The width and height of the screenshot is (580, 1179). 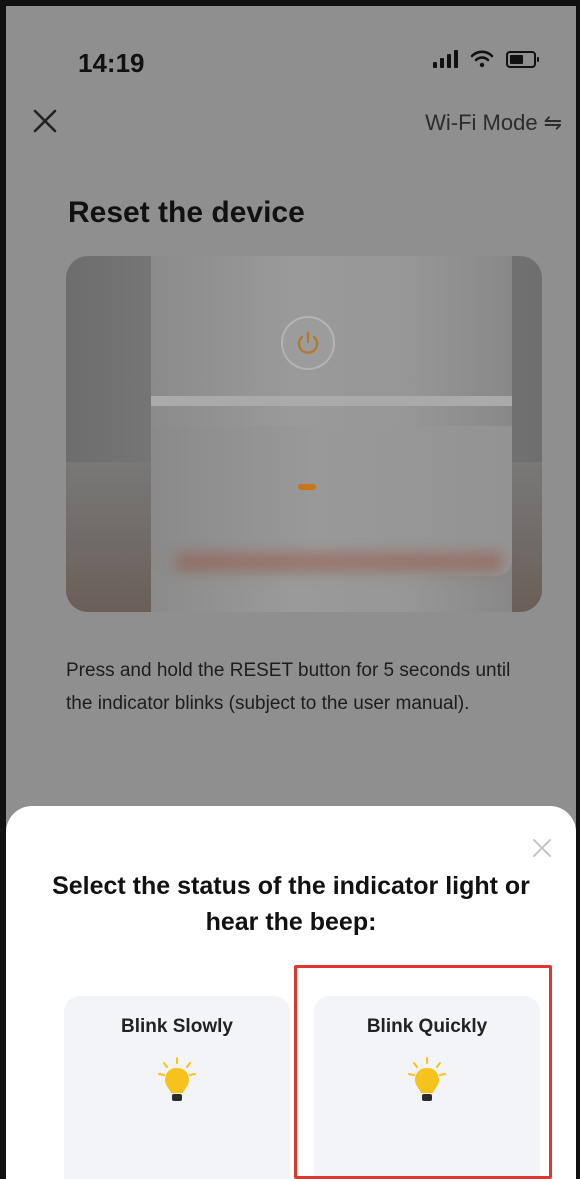 I want to click on blink-quickly-option: Blink Quickly, so click(x=427, y=1087).